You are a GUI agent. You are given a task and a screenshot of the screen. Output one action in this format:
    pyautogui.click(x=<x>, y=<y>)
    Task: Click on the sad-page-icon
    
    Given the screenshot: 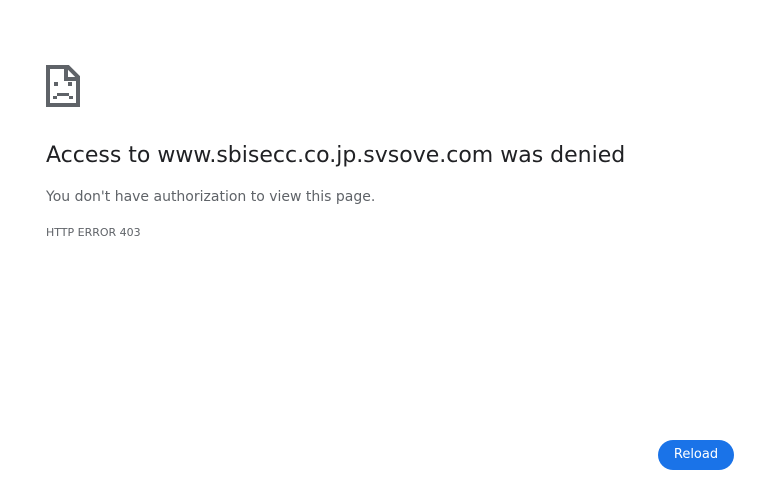 What is the action you would take?
    pyautogui.click(x=63, y=86)
    